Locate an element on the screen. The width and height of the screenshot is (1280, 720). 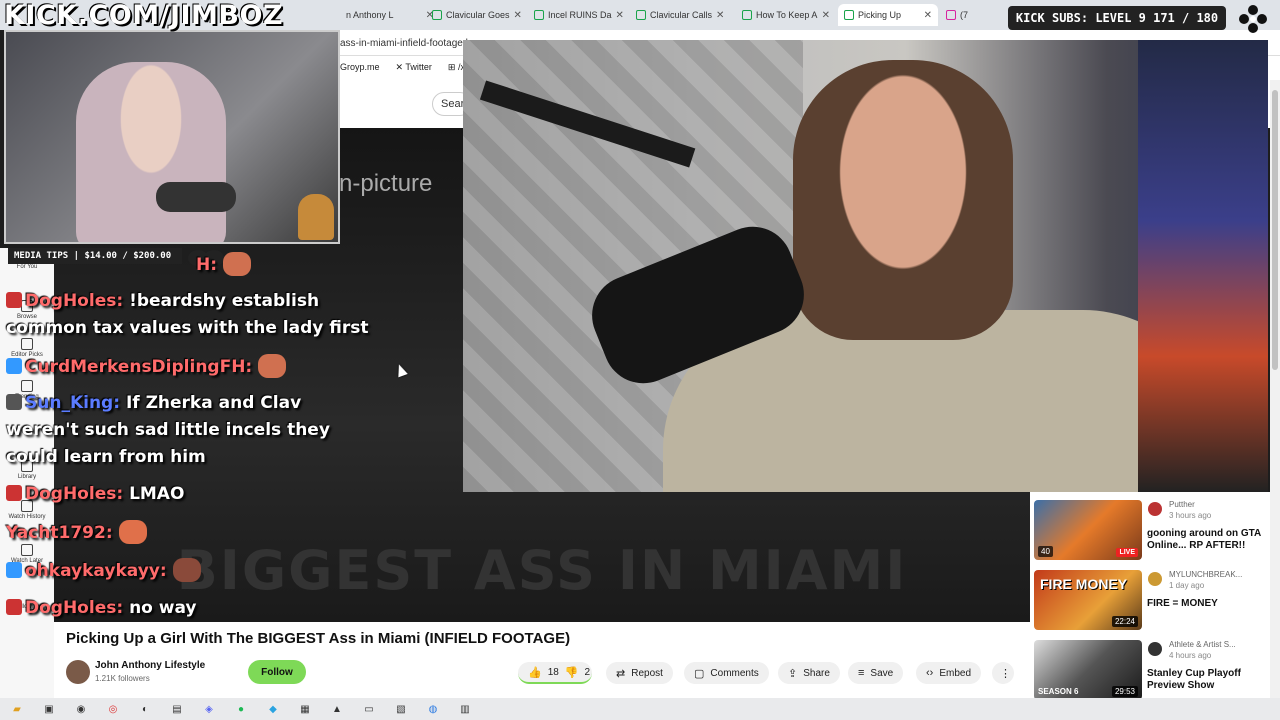
channel-banner: KICK.COM/JIMBOZ is located at coordinates (144, 15).